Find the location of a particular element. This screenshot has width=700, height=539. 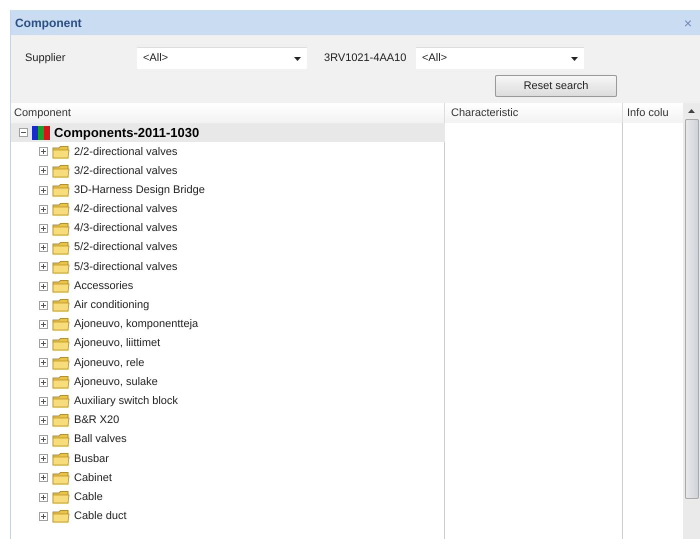

tree-item: Cable is located at coordinates (228, 497).